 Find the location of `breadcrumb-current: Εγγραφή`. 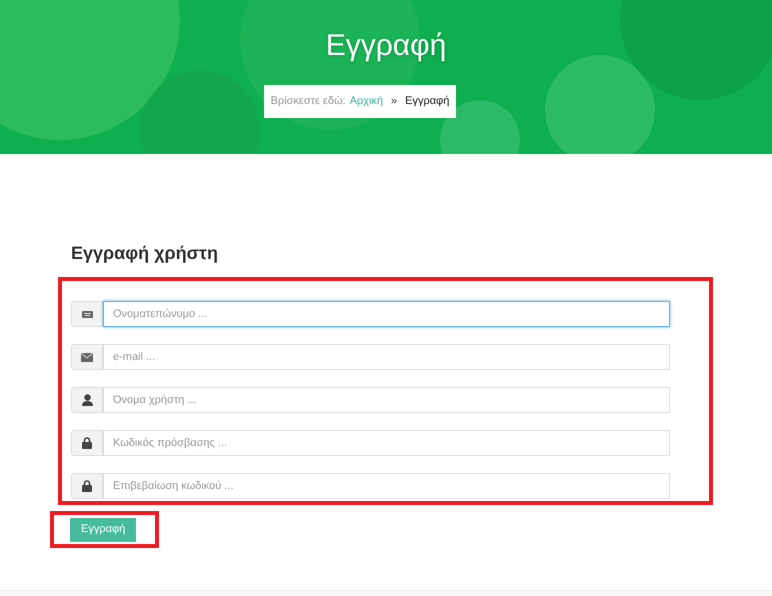

breadcrumb-current: Εγγραφή is located at coordinates (427, 102).